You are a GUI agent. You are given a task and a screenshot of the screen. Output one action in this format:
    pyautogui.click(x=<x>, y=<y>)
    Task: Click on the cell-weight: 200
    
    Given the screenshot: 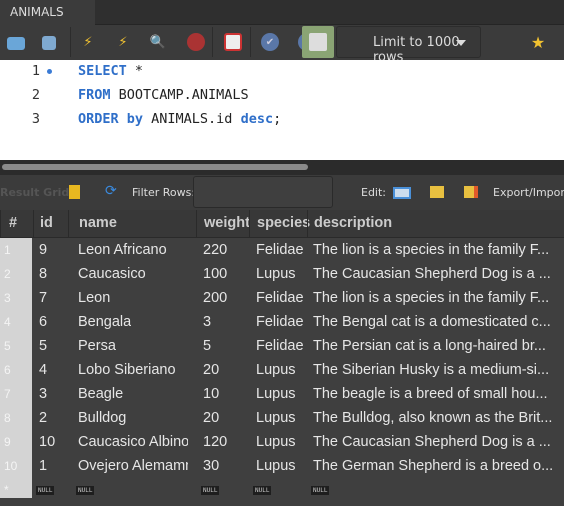 What is the action you would take?
    pyautogui.click(x=215, y=298)
    